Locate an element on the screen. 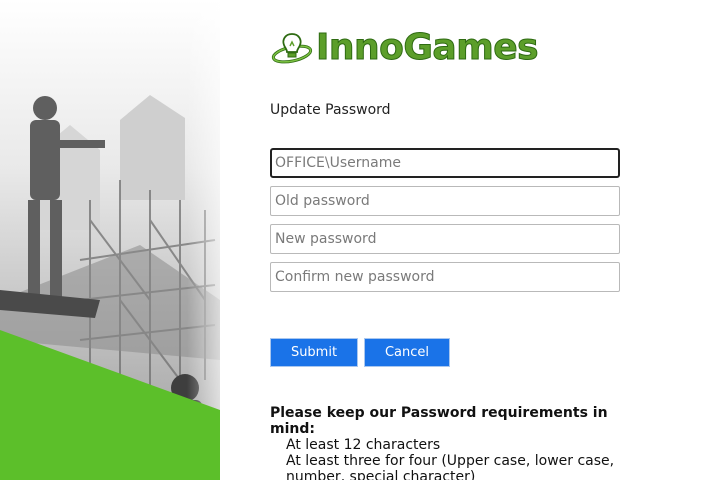  confirm-password-field is located at coordinates (445, 277).